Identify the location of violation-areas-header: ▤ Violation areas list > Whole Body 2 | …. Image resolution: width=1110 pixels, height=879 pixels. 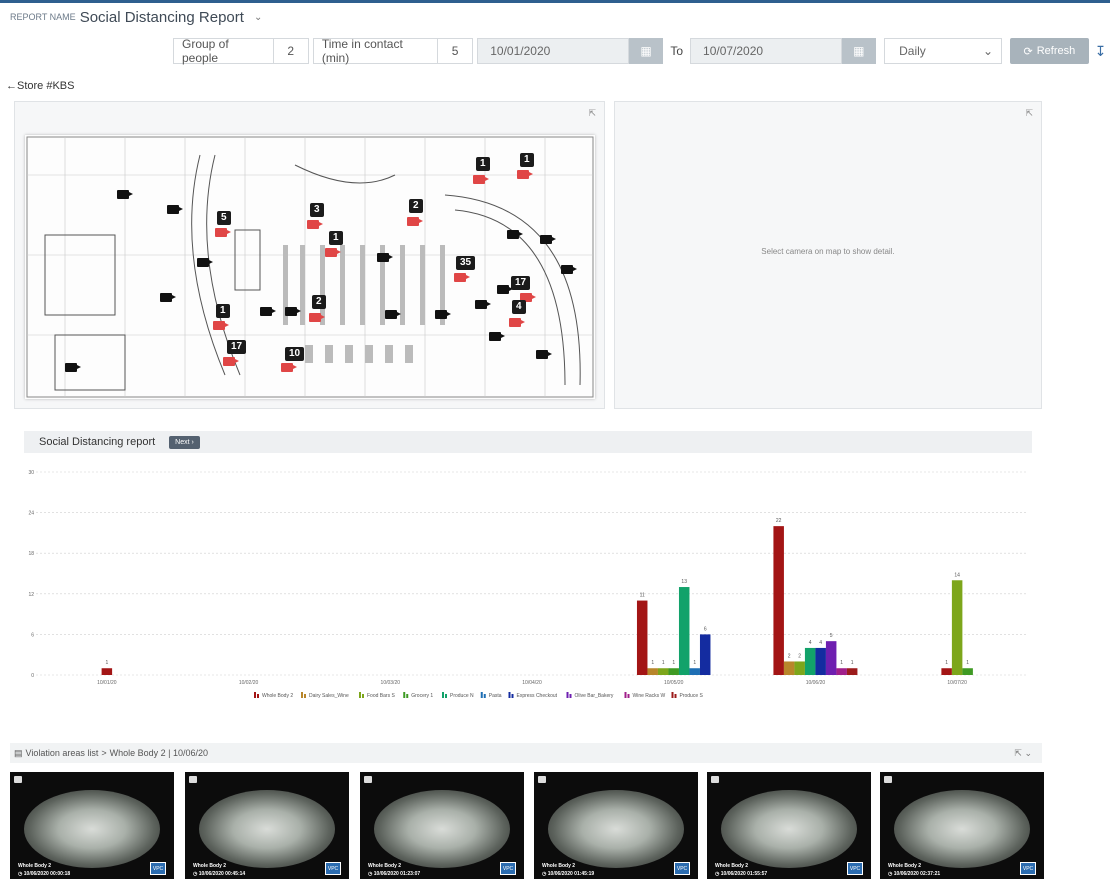
(526, 753).